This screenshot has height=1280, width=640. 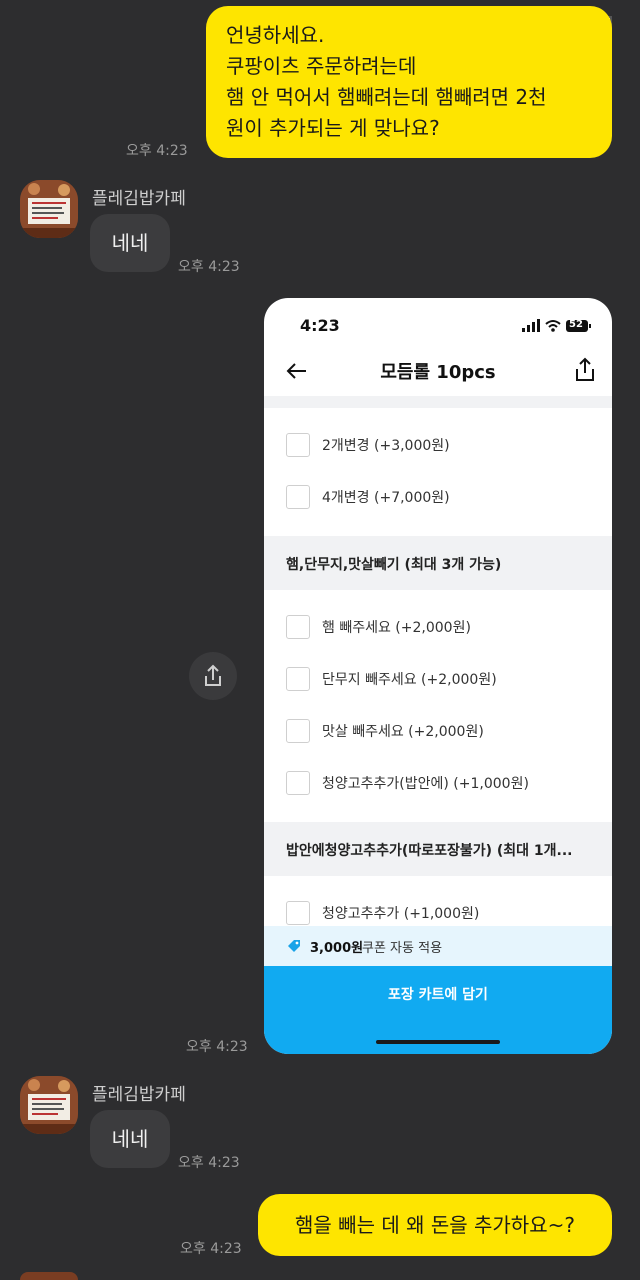 What do you see at coordinates (396, 628) in the screenshot?
I see `option-label: 햄 빼주세요 (+2,000원)` at bounding box center [396, 628].